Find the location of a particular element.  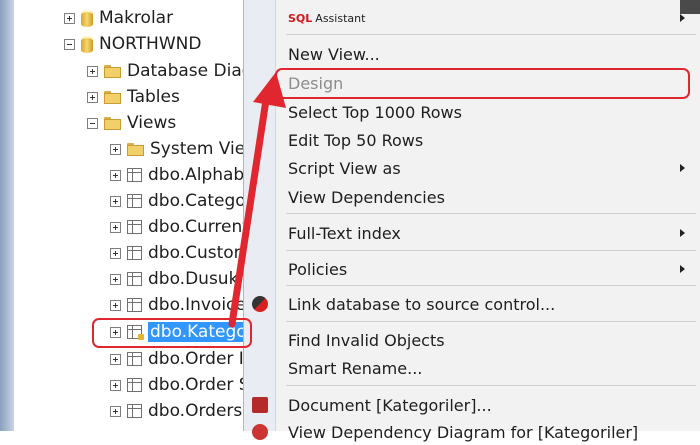

menu-item-sql-assistant: SQL Assistant is located at coordinates (487, 18).